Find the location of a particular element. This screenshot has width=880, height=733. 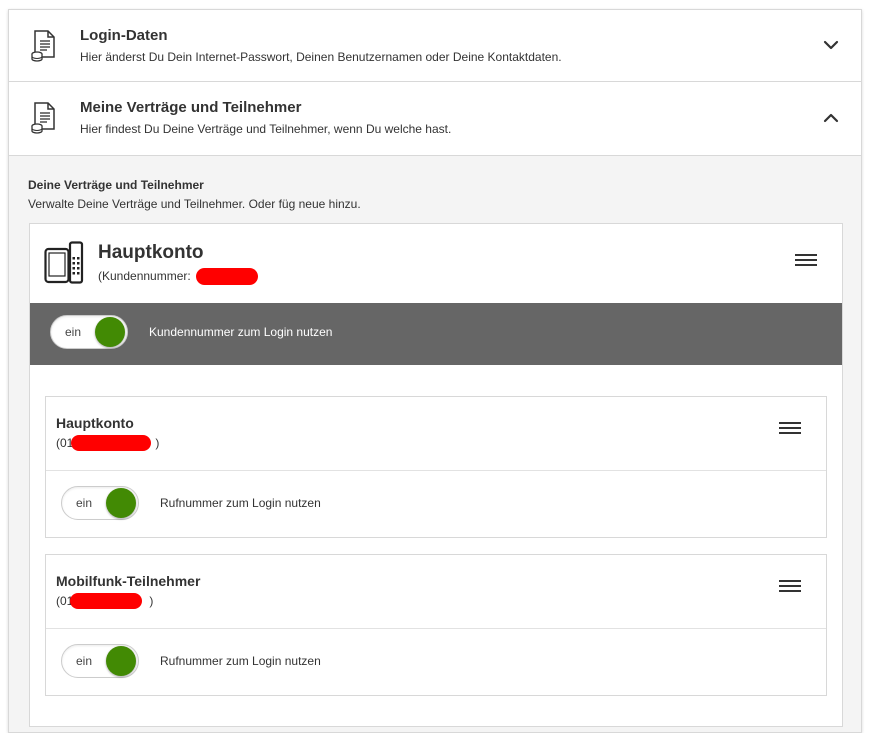

subscriber-title: Hauptkonto is located at coordinates (95, 423).